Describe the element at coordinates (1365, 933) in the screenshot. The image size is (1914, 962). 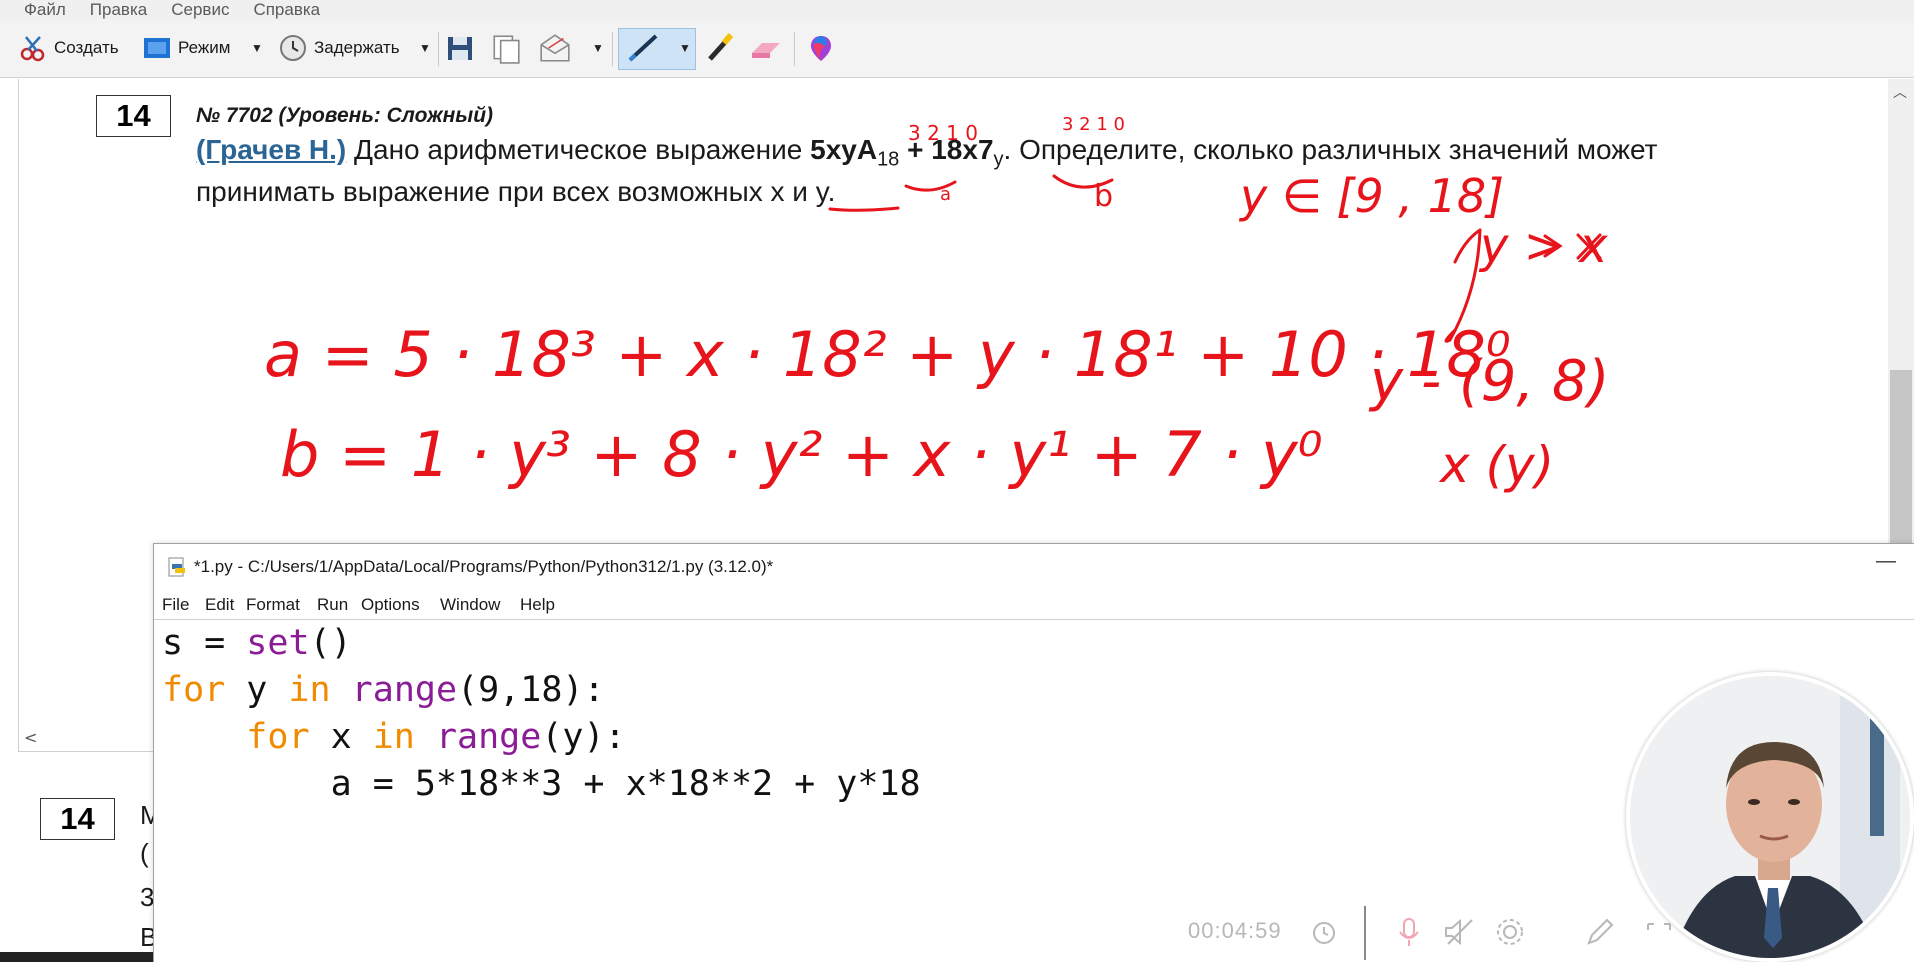
I see `recorder-separator` at that location.